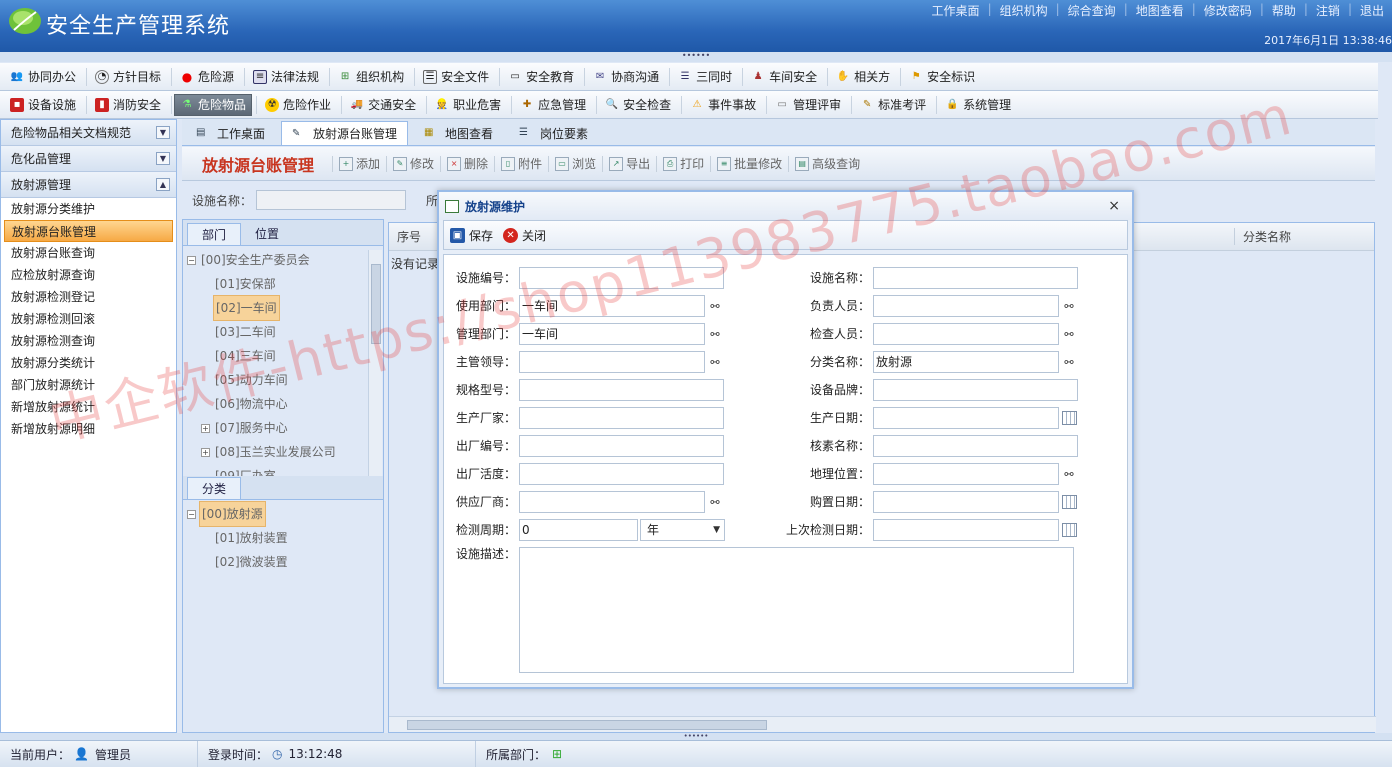  Describe the element at coordinates (553, 105) in the screenshot. I see `menu-emergency: ✚ 应急管理` at that location.